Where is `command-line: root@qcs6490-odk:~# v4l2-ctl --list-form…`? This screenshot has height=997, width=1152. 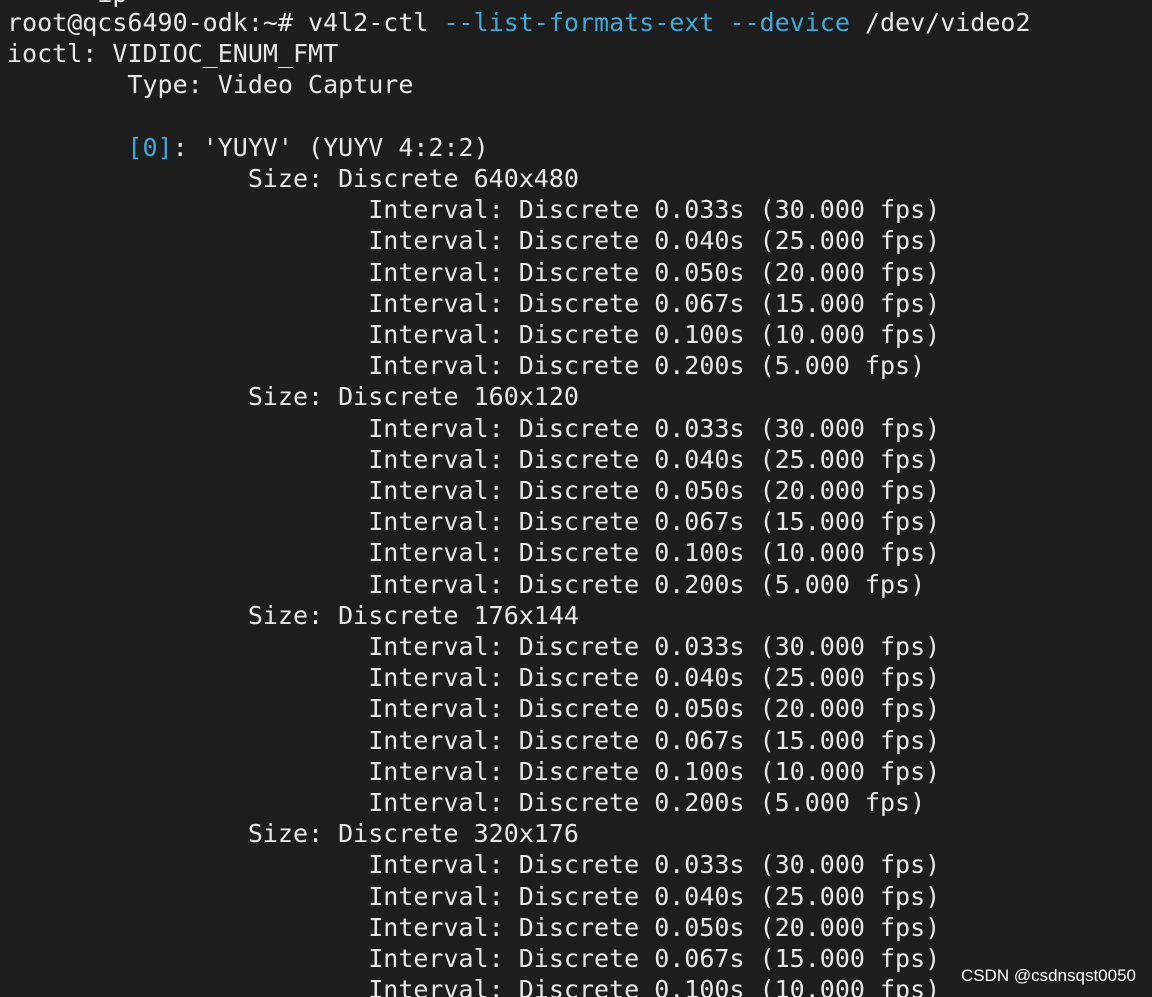
command-line: root@qcs6490-odk:~# v4l2-ctl --list-form… is located at coordinates (519, 22).